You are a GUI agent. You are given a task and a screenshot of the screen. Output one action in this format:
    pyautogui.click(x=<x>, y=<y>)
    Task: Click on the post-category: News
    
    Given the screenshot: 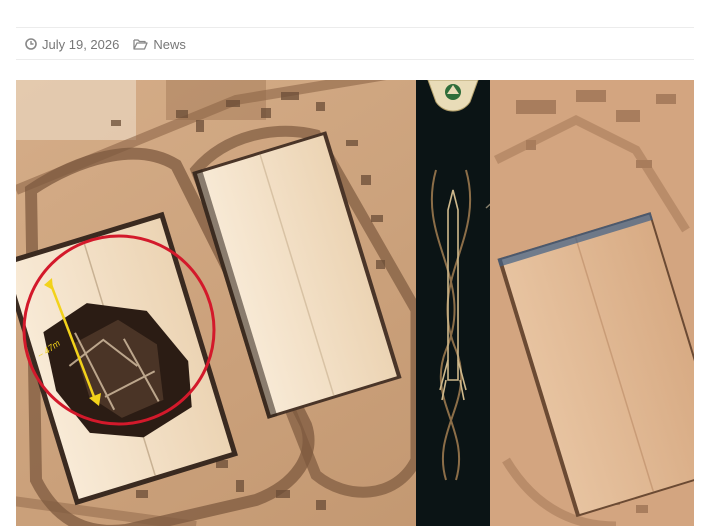 What is the action you would take?
    pyautogui.click(x=159, y=44)
    